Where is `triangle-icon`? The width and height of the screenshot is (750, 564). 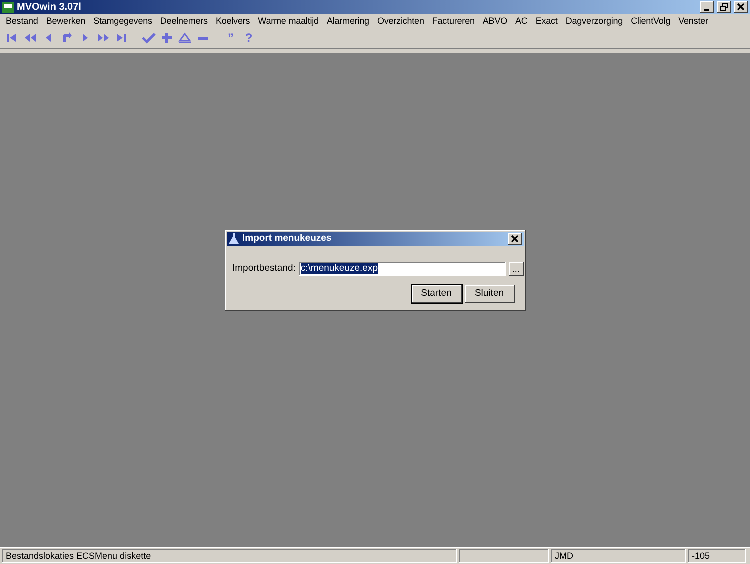
triangle-icon is located at coordinates (185, 38).